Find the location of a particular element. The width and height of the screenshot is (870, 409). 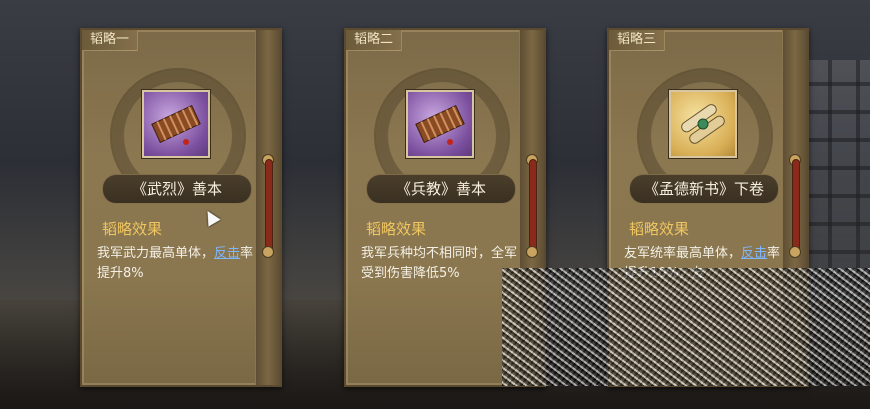

effect-description: 我军兵种均不相同时，全军受到伤害降低5% is located at coordinates (441, 264).